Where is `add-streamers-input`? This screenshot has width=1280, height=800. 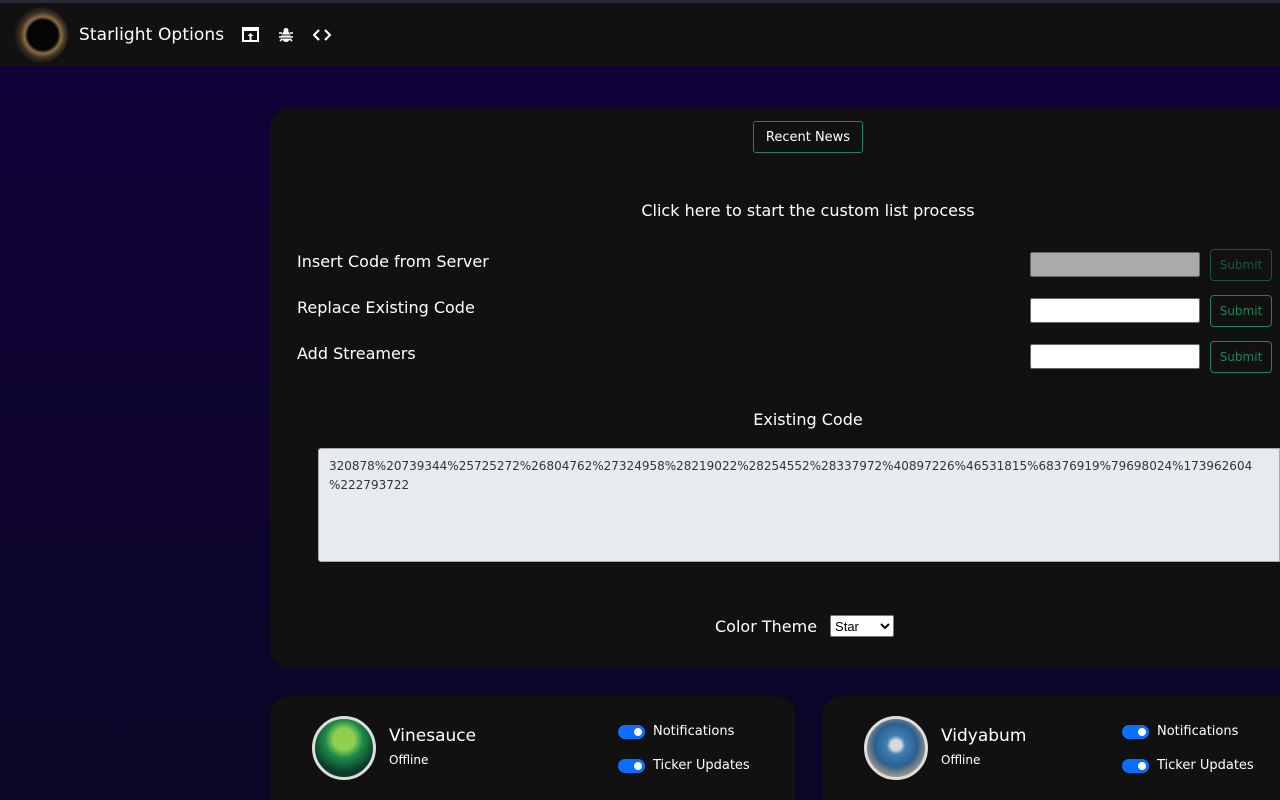 add-streamers-input is located at coordinates (1115, 356).